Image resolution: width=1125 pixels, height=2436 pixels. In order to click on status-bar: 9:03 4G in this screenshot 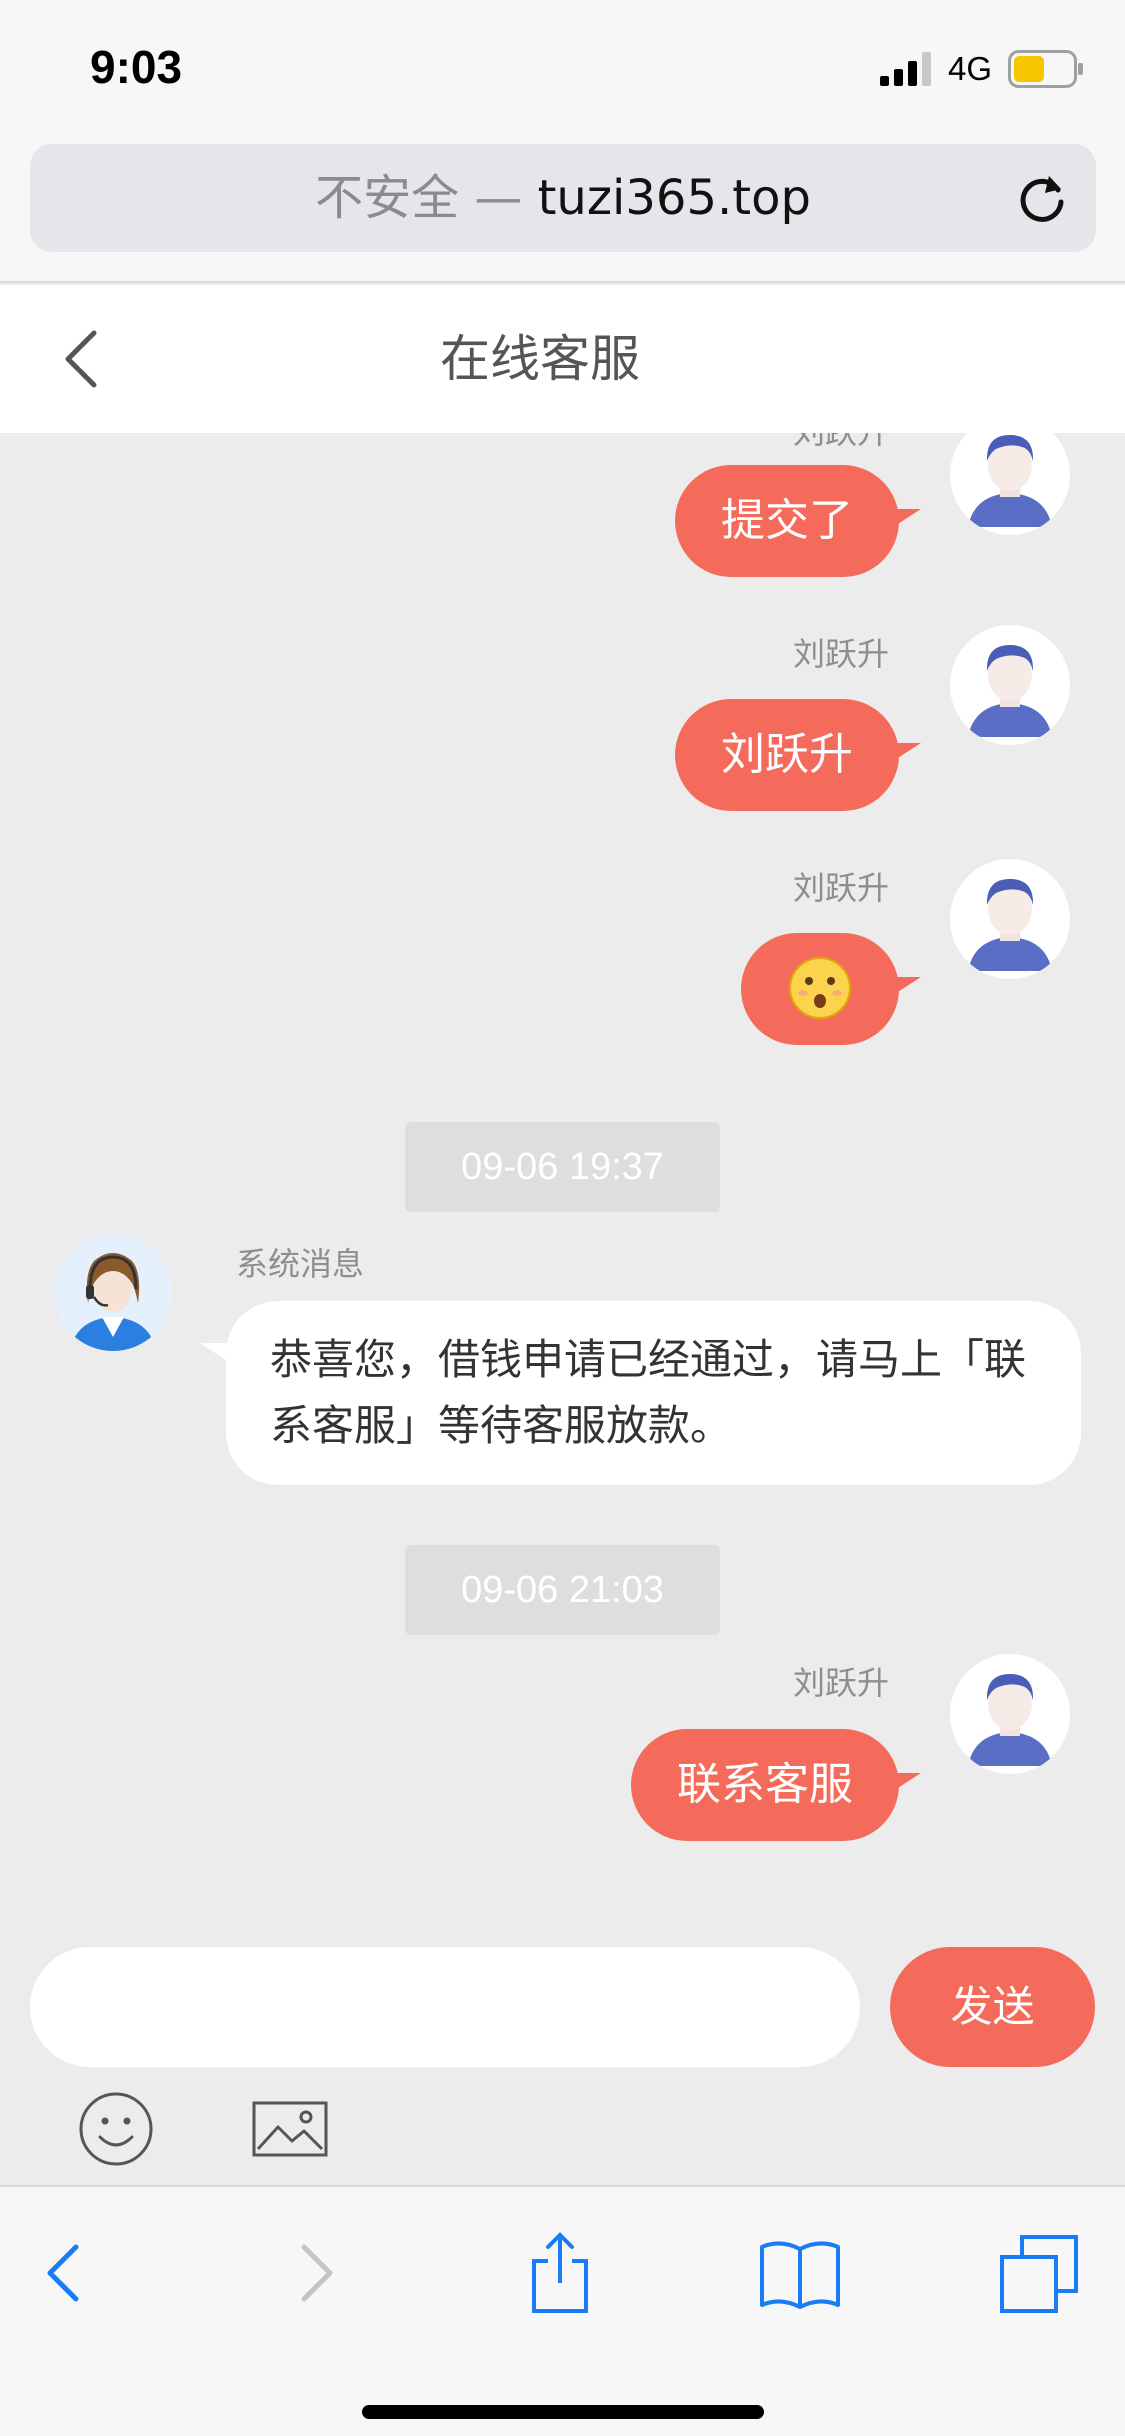, I will do `click(562, 70)`.